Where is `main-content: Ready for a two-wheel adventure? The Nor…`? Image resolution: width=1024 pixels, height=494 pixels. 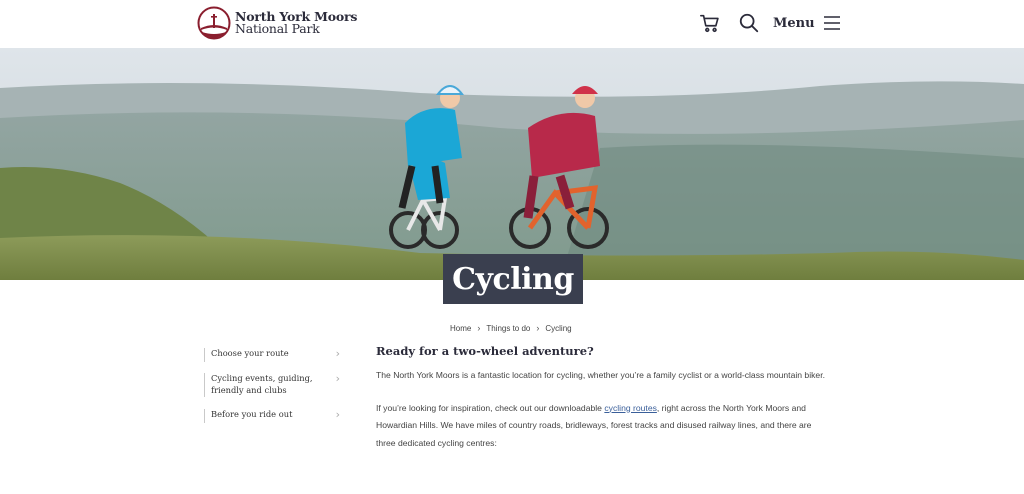 main-content: Ready for a two-wheel adventure? The Nor… is located at coordinates (601, 398).